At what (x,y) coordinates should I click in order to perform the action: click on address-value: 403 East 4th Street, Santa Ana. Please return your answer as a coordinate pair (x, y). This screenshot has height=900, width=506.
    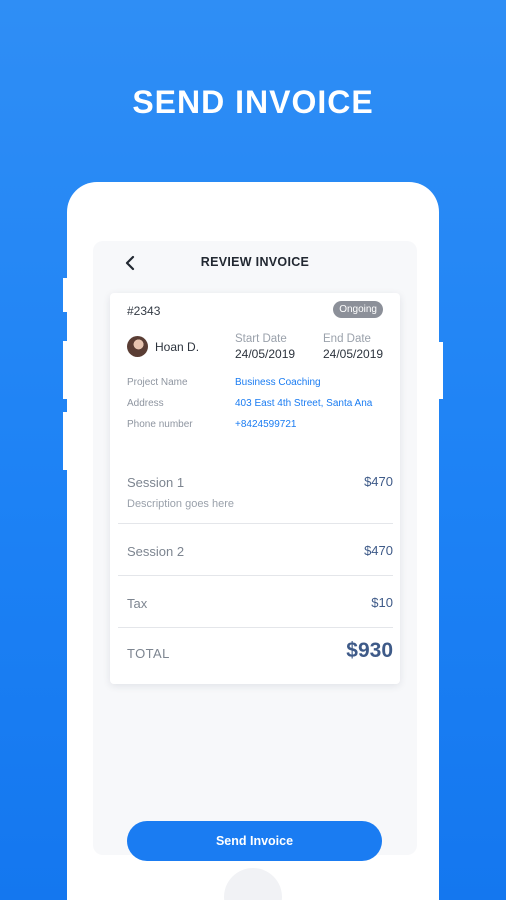
    Looking at the image, I should click on (303, 403).